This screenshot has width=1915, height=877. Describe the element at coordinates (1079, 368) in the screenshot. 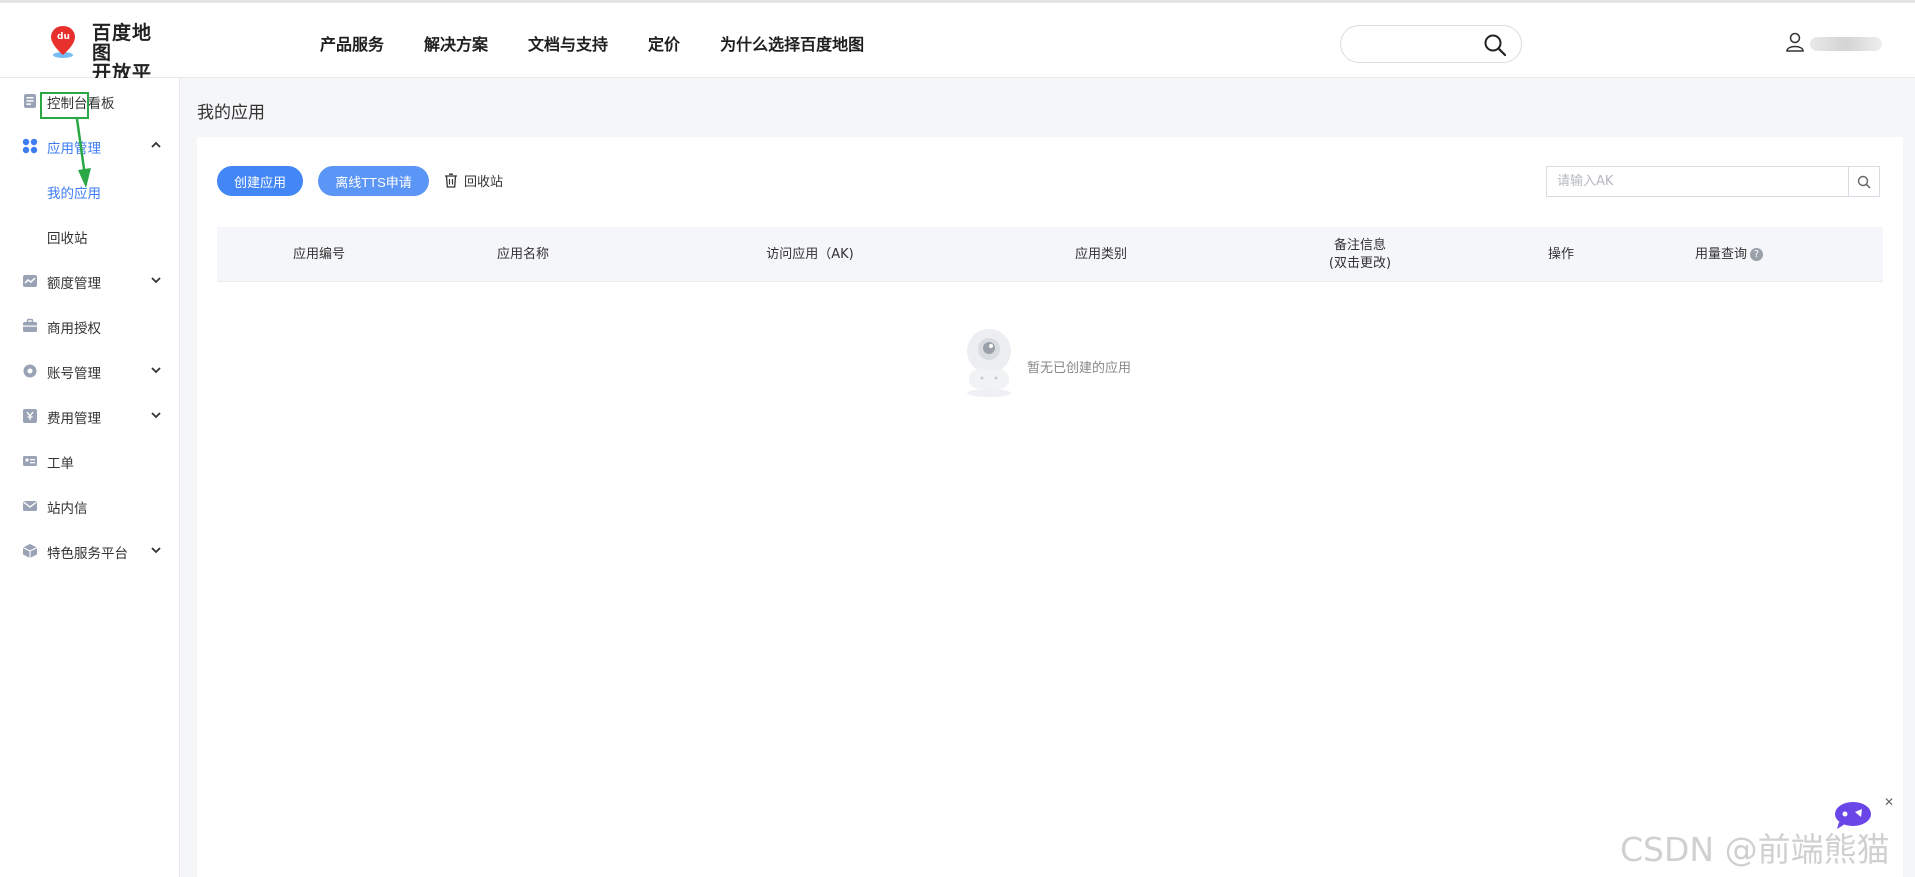

I see `empty-state-text: 暂无已创建的应用` at that location.